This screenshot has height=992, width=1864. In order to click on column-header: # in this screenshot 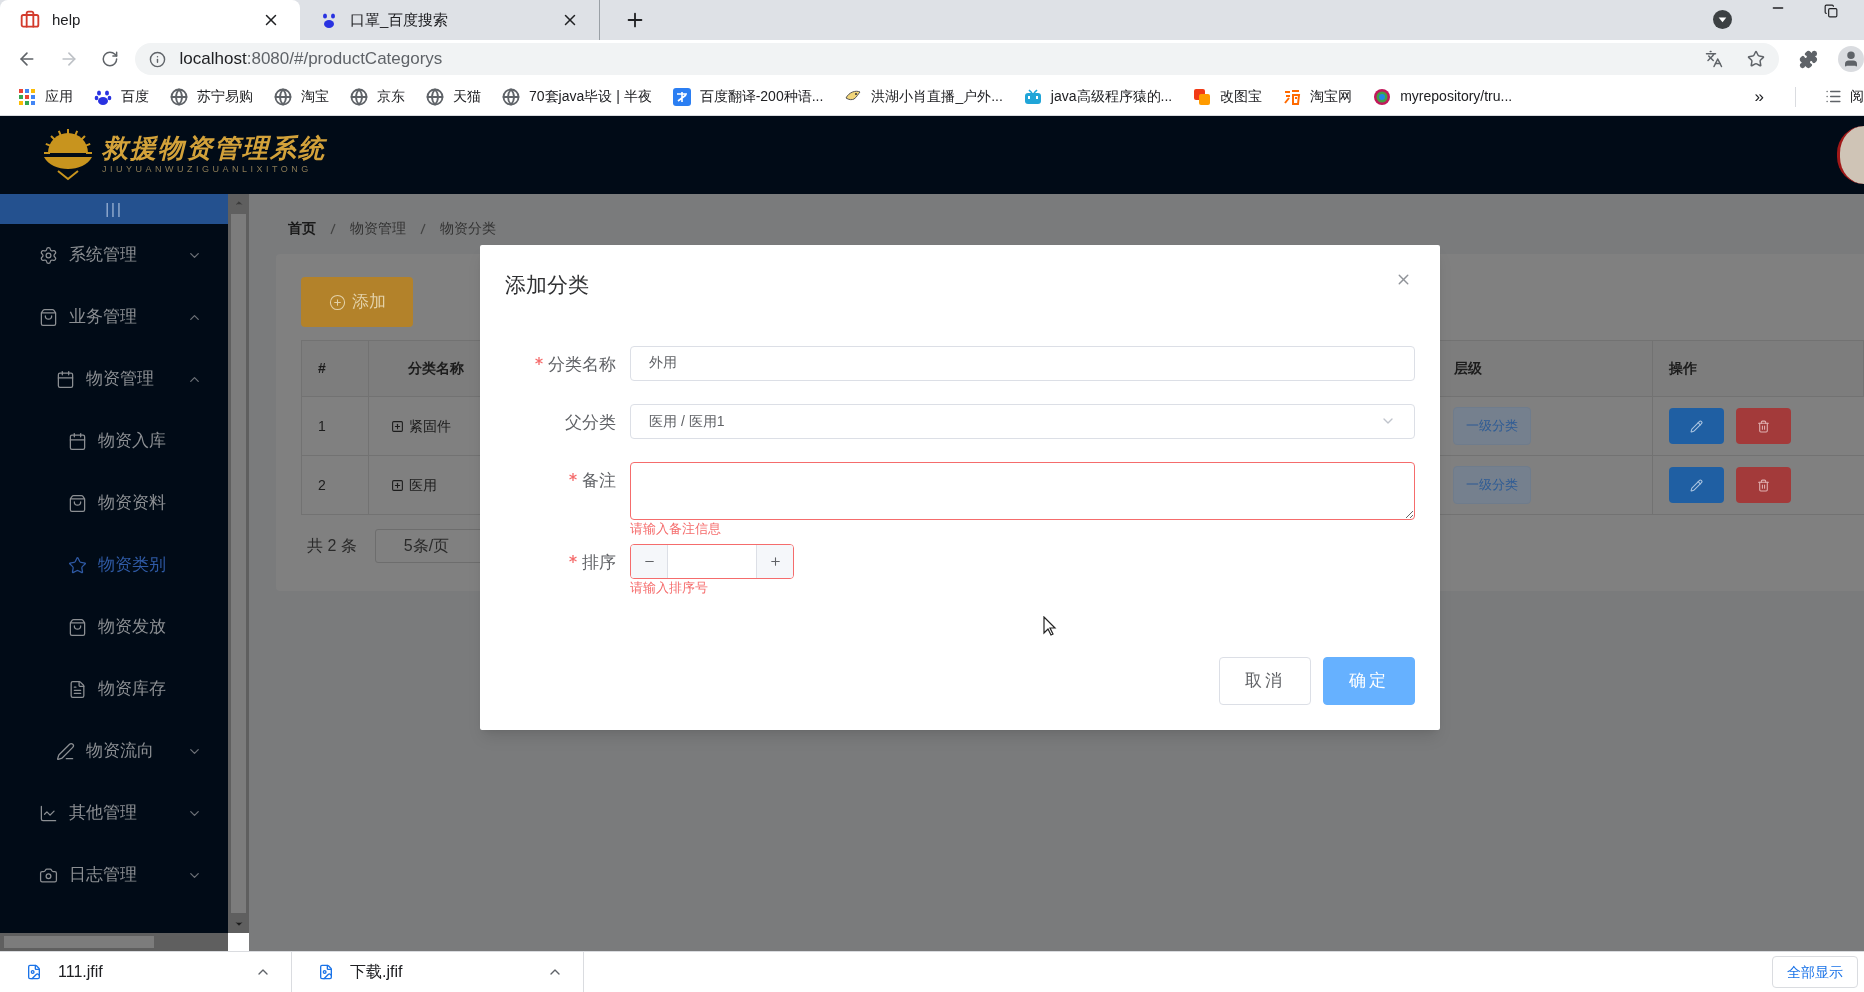, I will do `click(322, 368)`.